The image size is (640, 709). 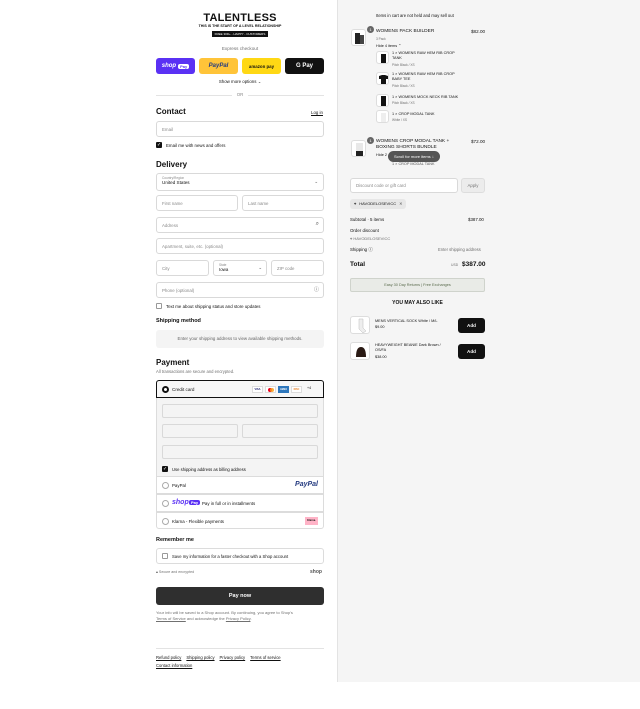 What do you see at coordinates (165, 556) in the screenshot?
I see `save-info-checkbox` at bounding box center [165, 556].